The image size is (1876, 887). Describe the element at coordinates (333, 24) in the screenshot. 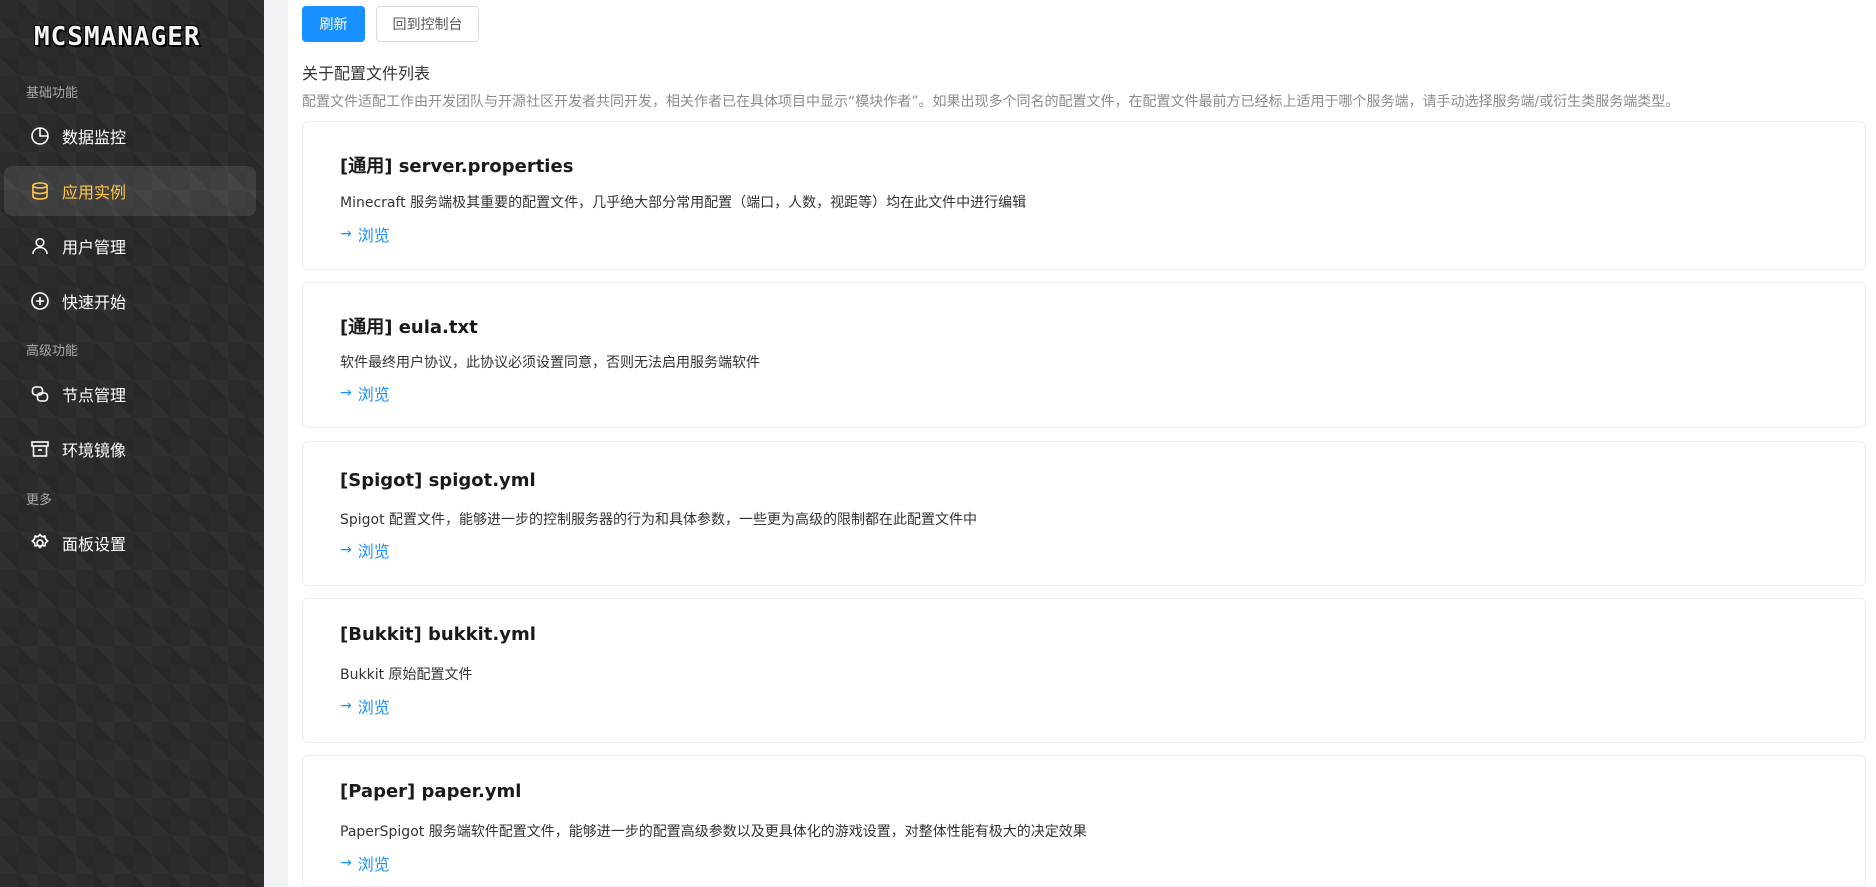

I see `refresh-button: 刷新` at that location.